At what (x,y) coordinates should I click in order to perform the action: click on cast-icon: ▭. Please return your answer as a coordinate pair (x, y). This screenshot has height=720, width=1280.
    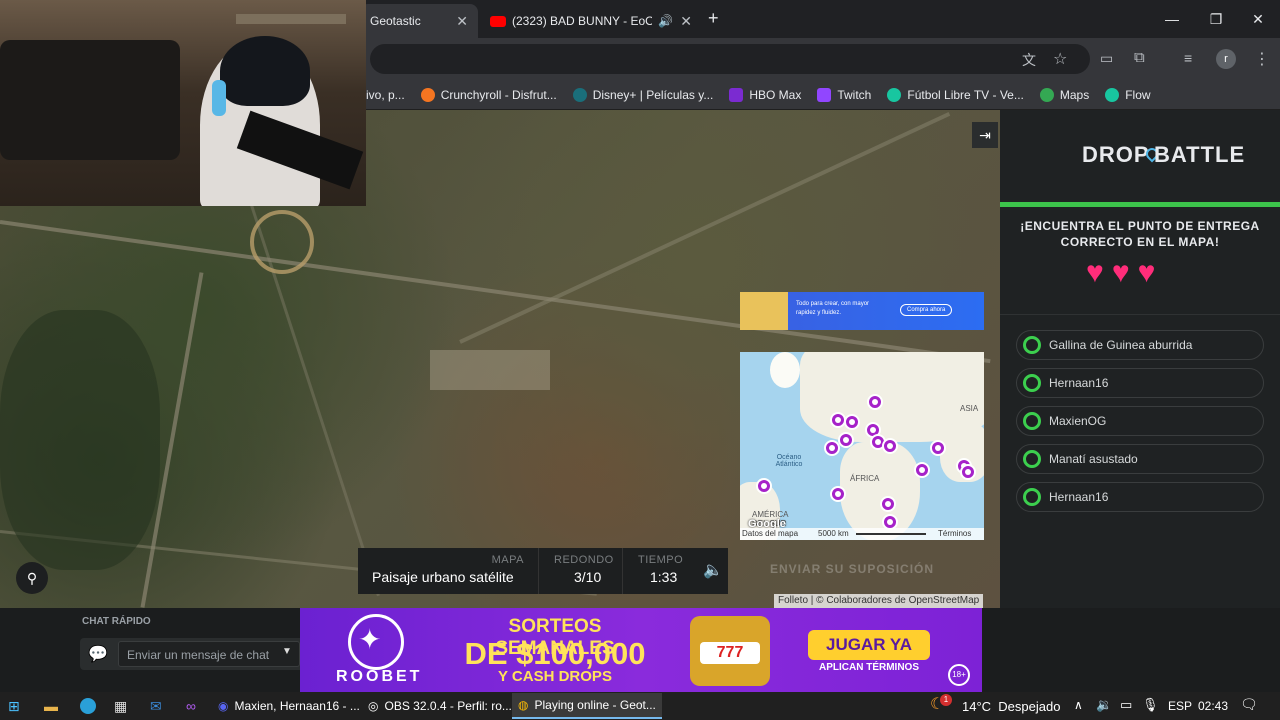
    Looking at the image, I should click on (1106, 58).